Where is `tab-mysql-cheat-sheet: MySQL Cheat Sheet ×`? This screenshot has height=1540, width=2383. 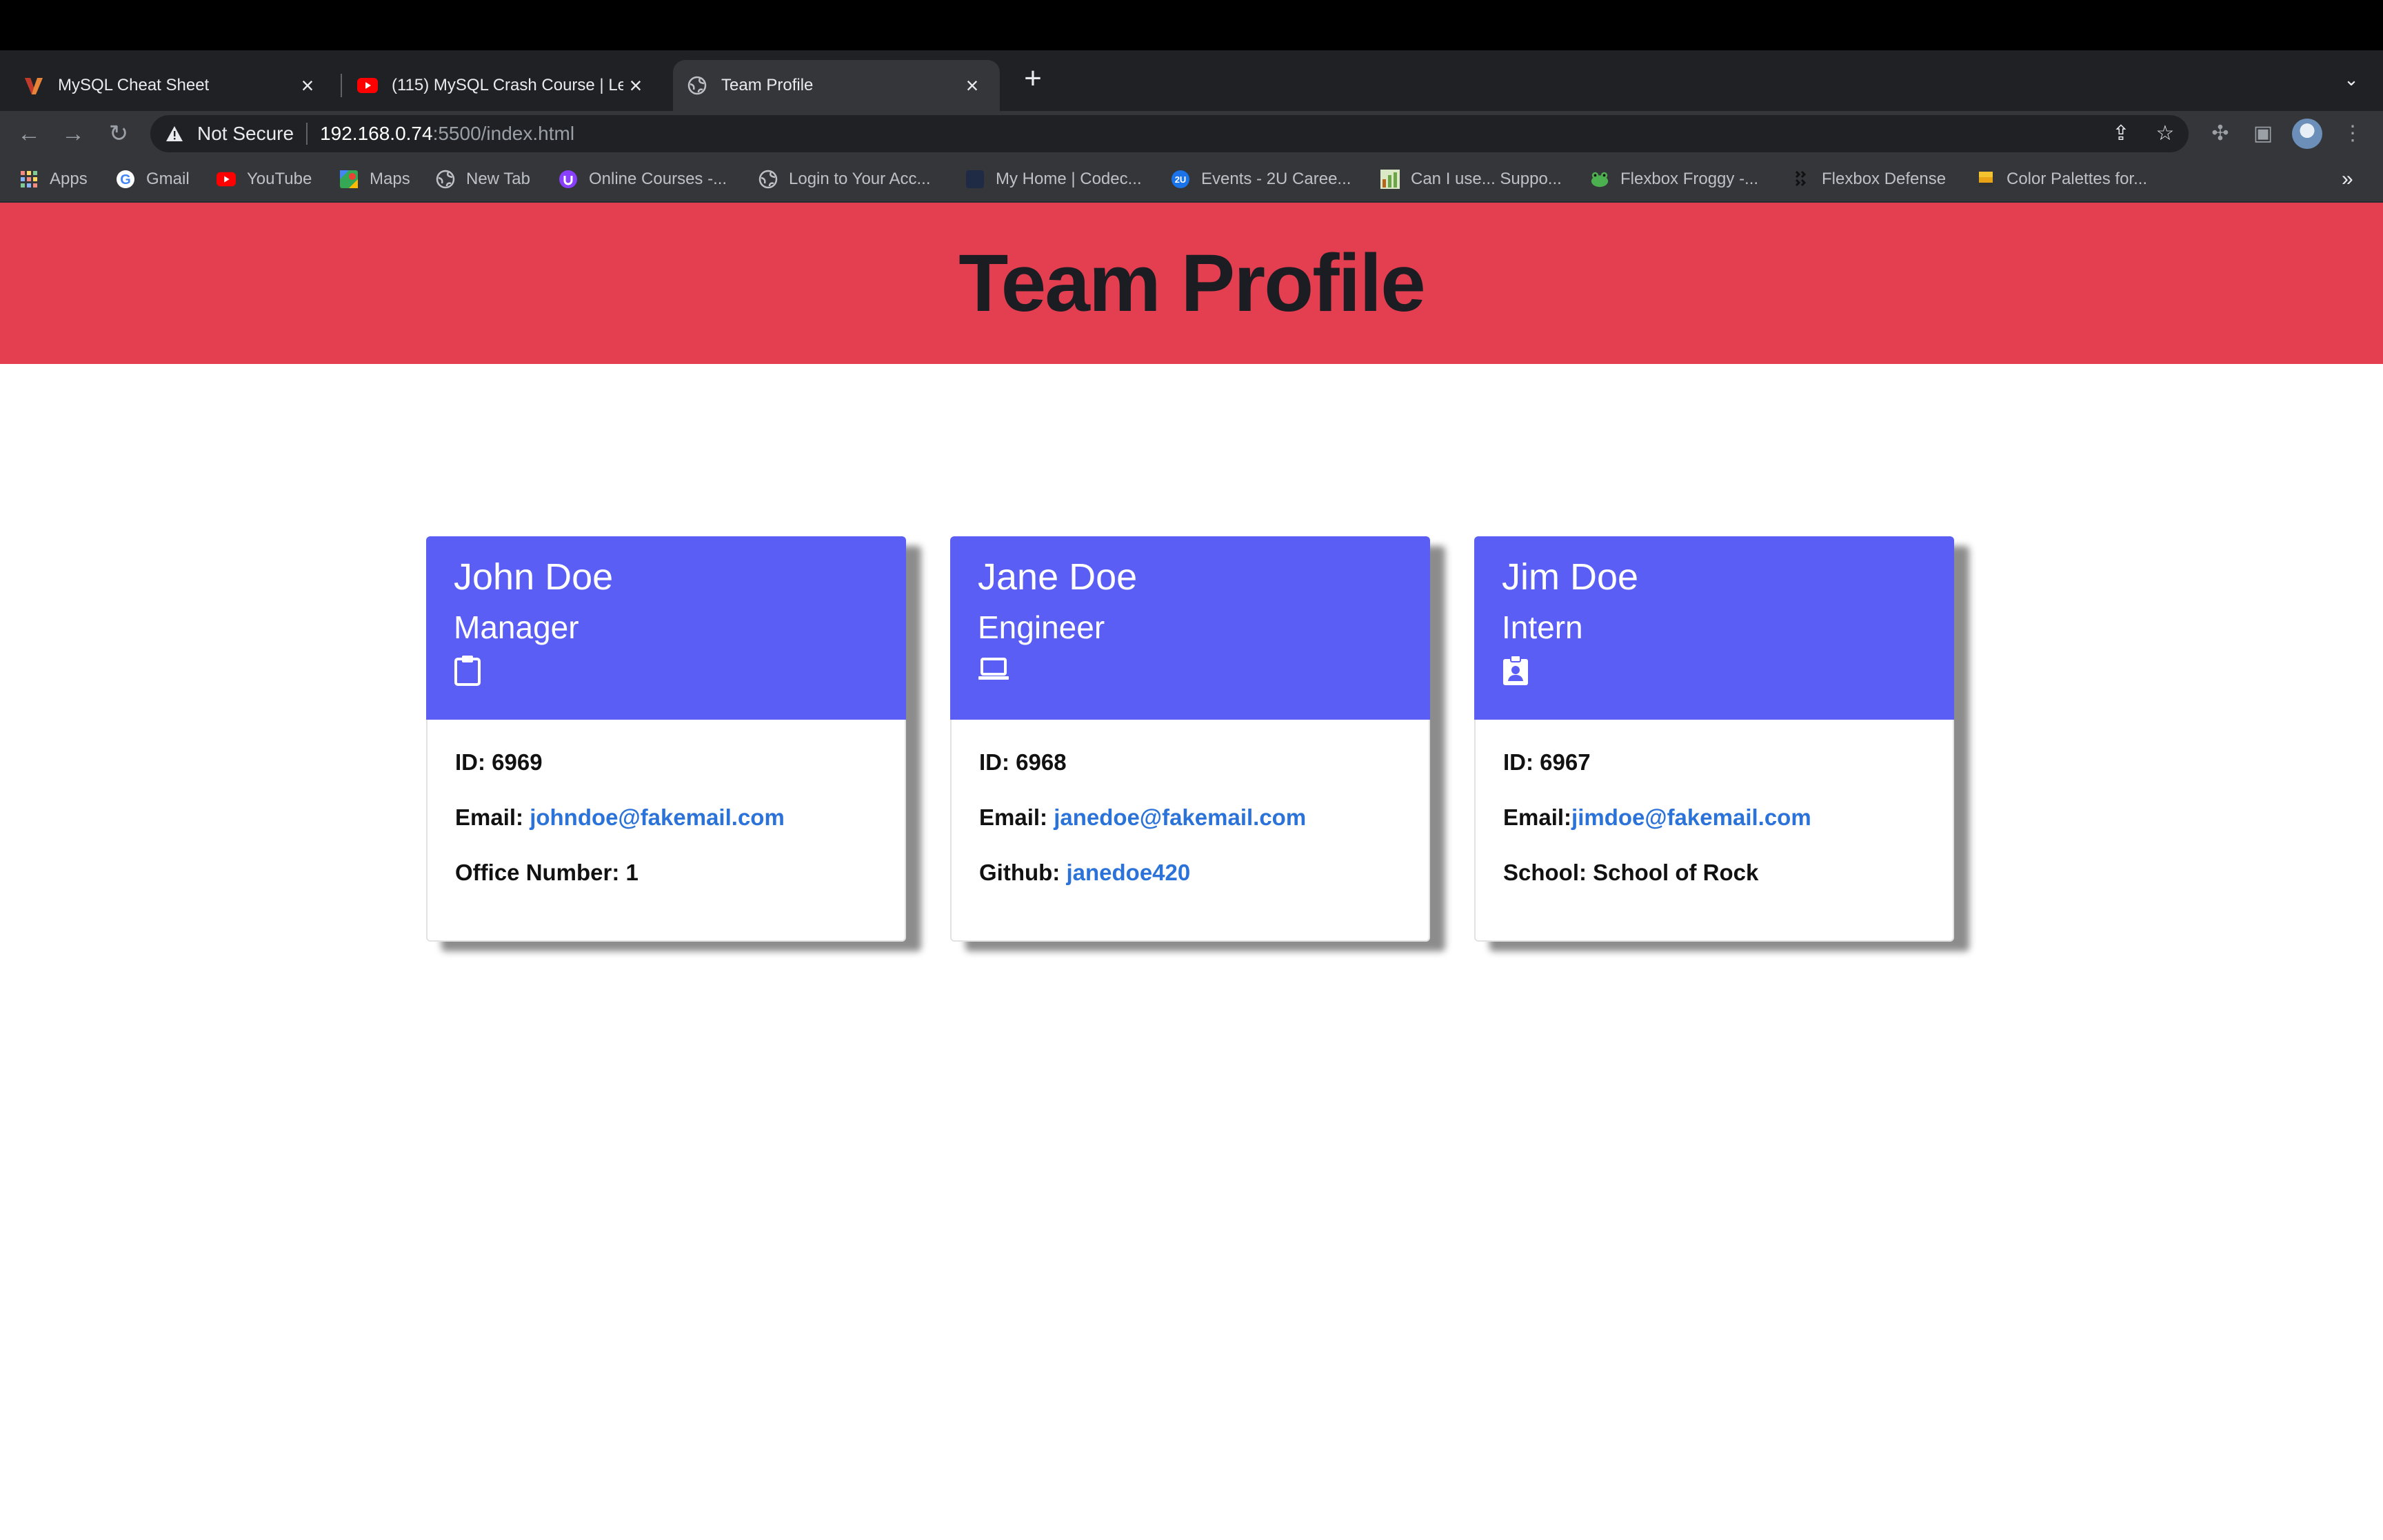 tab-mysql-cheat-sheet: MySQL Cheat Sheet × is located at coordinates (167, 86).